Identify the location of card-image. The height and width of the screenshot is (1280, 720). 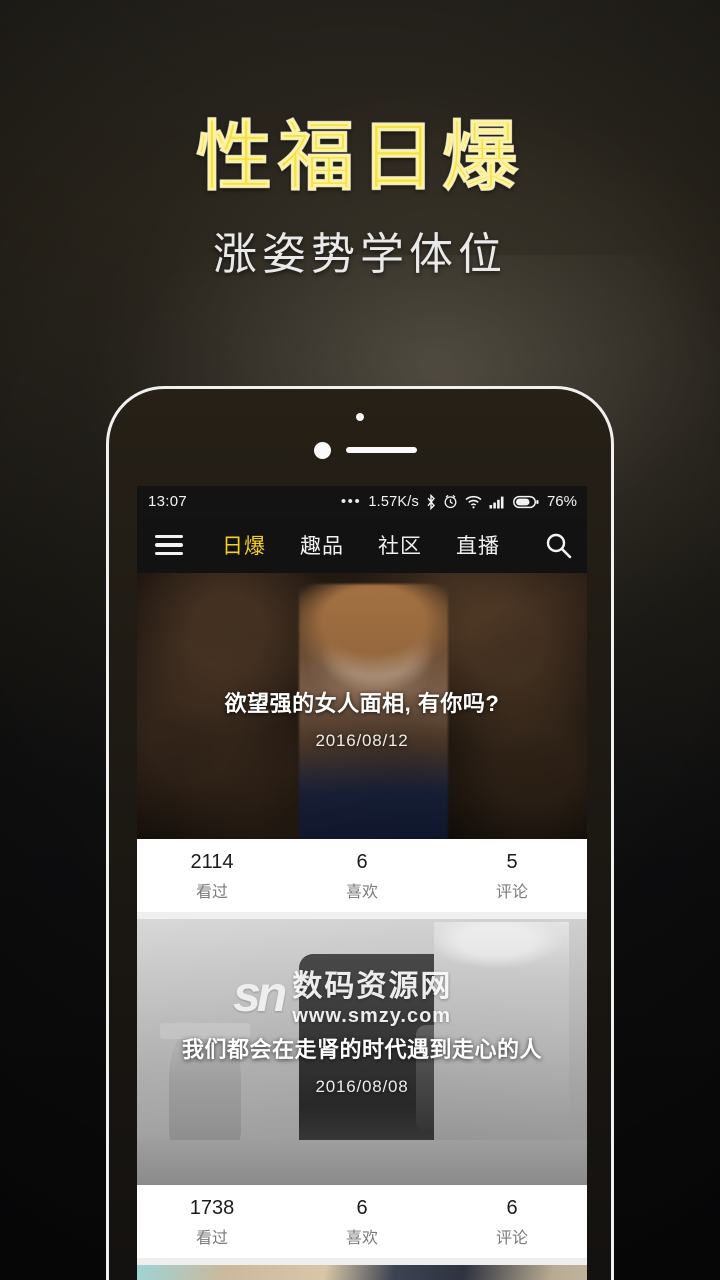
(362, 1272).